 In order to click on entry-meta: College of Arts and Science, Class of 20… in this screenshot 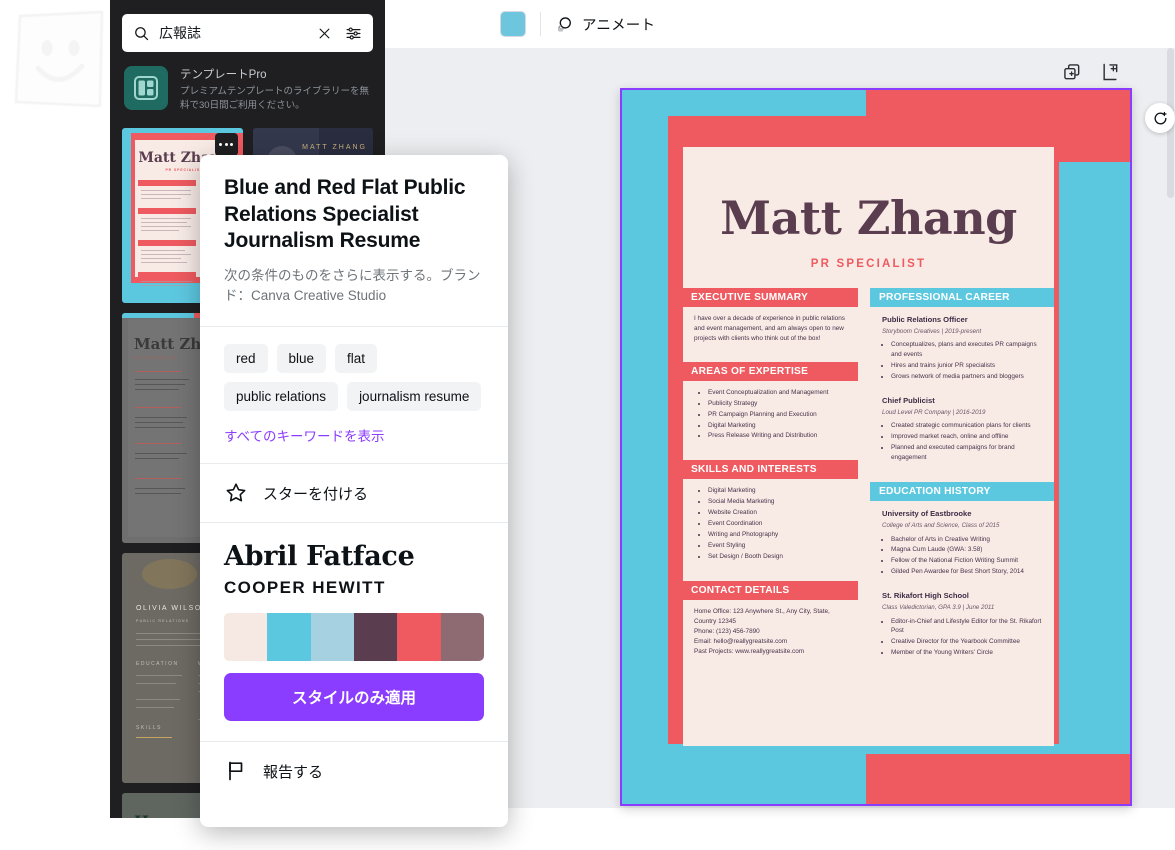, I will do `click(941, 525)`.